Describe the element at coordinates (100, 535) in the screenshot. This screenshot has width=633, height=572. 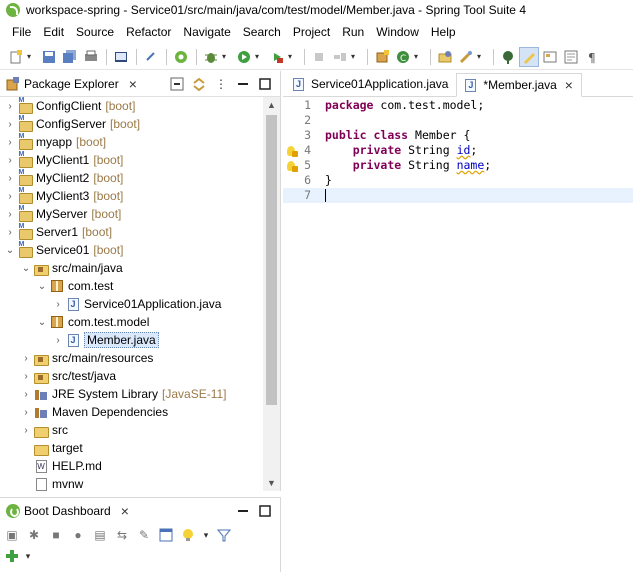
I see `console-icon: ▤` at that location.